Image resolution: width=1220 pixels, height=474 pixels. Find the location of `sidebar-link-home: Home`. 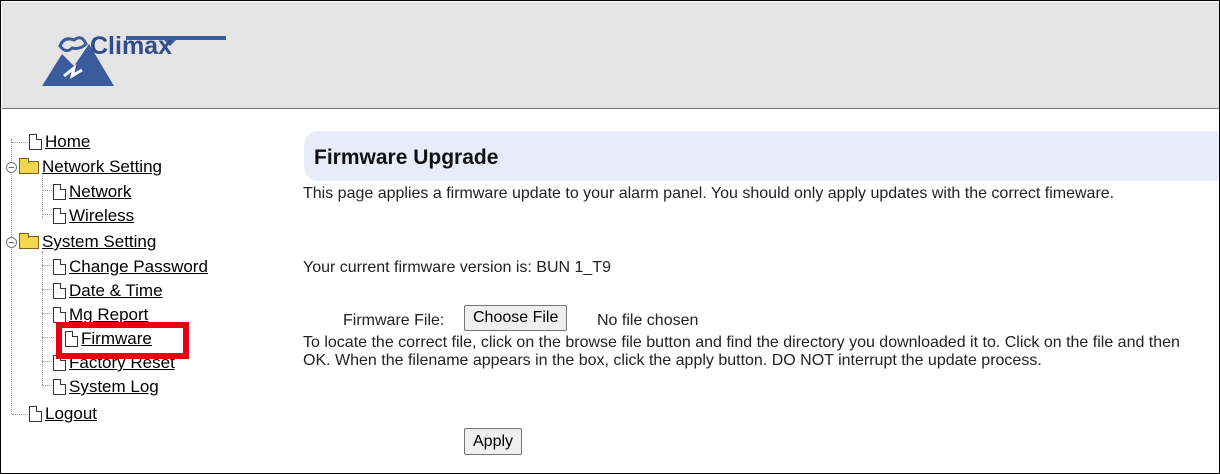

sidebar-link-home: Home is located at coordinates (67, 142).